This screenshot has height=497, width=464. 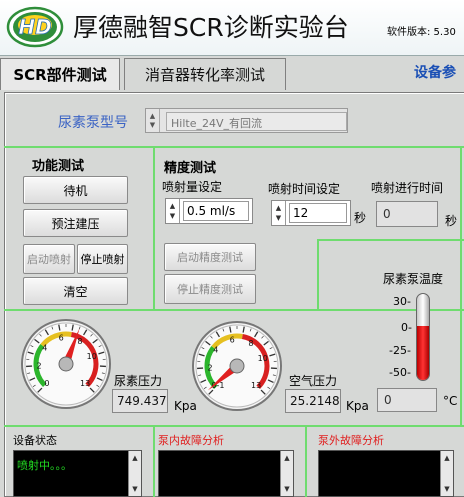 What do you see at coordinates (256, 385) in the screenshot?
I see `air-gauge-tick-label: 13` at bounding box center [256, 385].